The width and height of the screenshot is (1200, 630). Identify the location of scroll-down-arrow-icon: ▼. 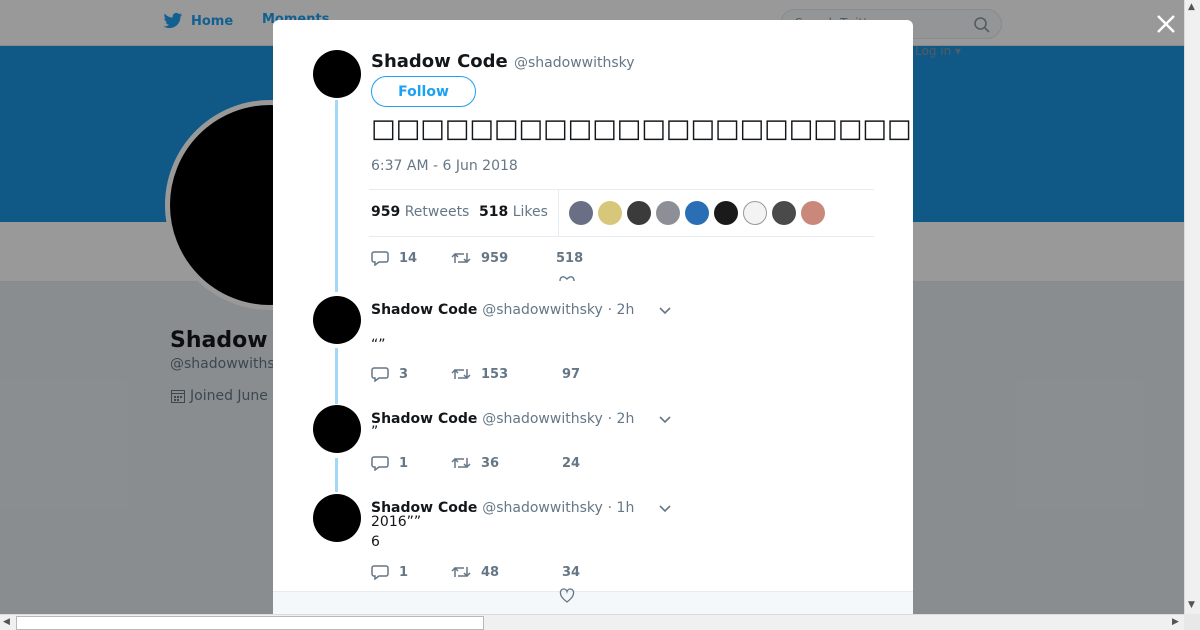
(1191, 605).